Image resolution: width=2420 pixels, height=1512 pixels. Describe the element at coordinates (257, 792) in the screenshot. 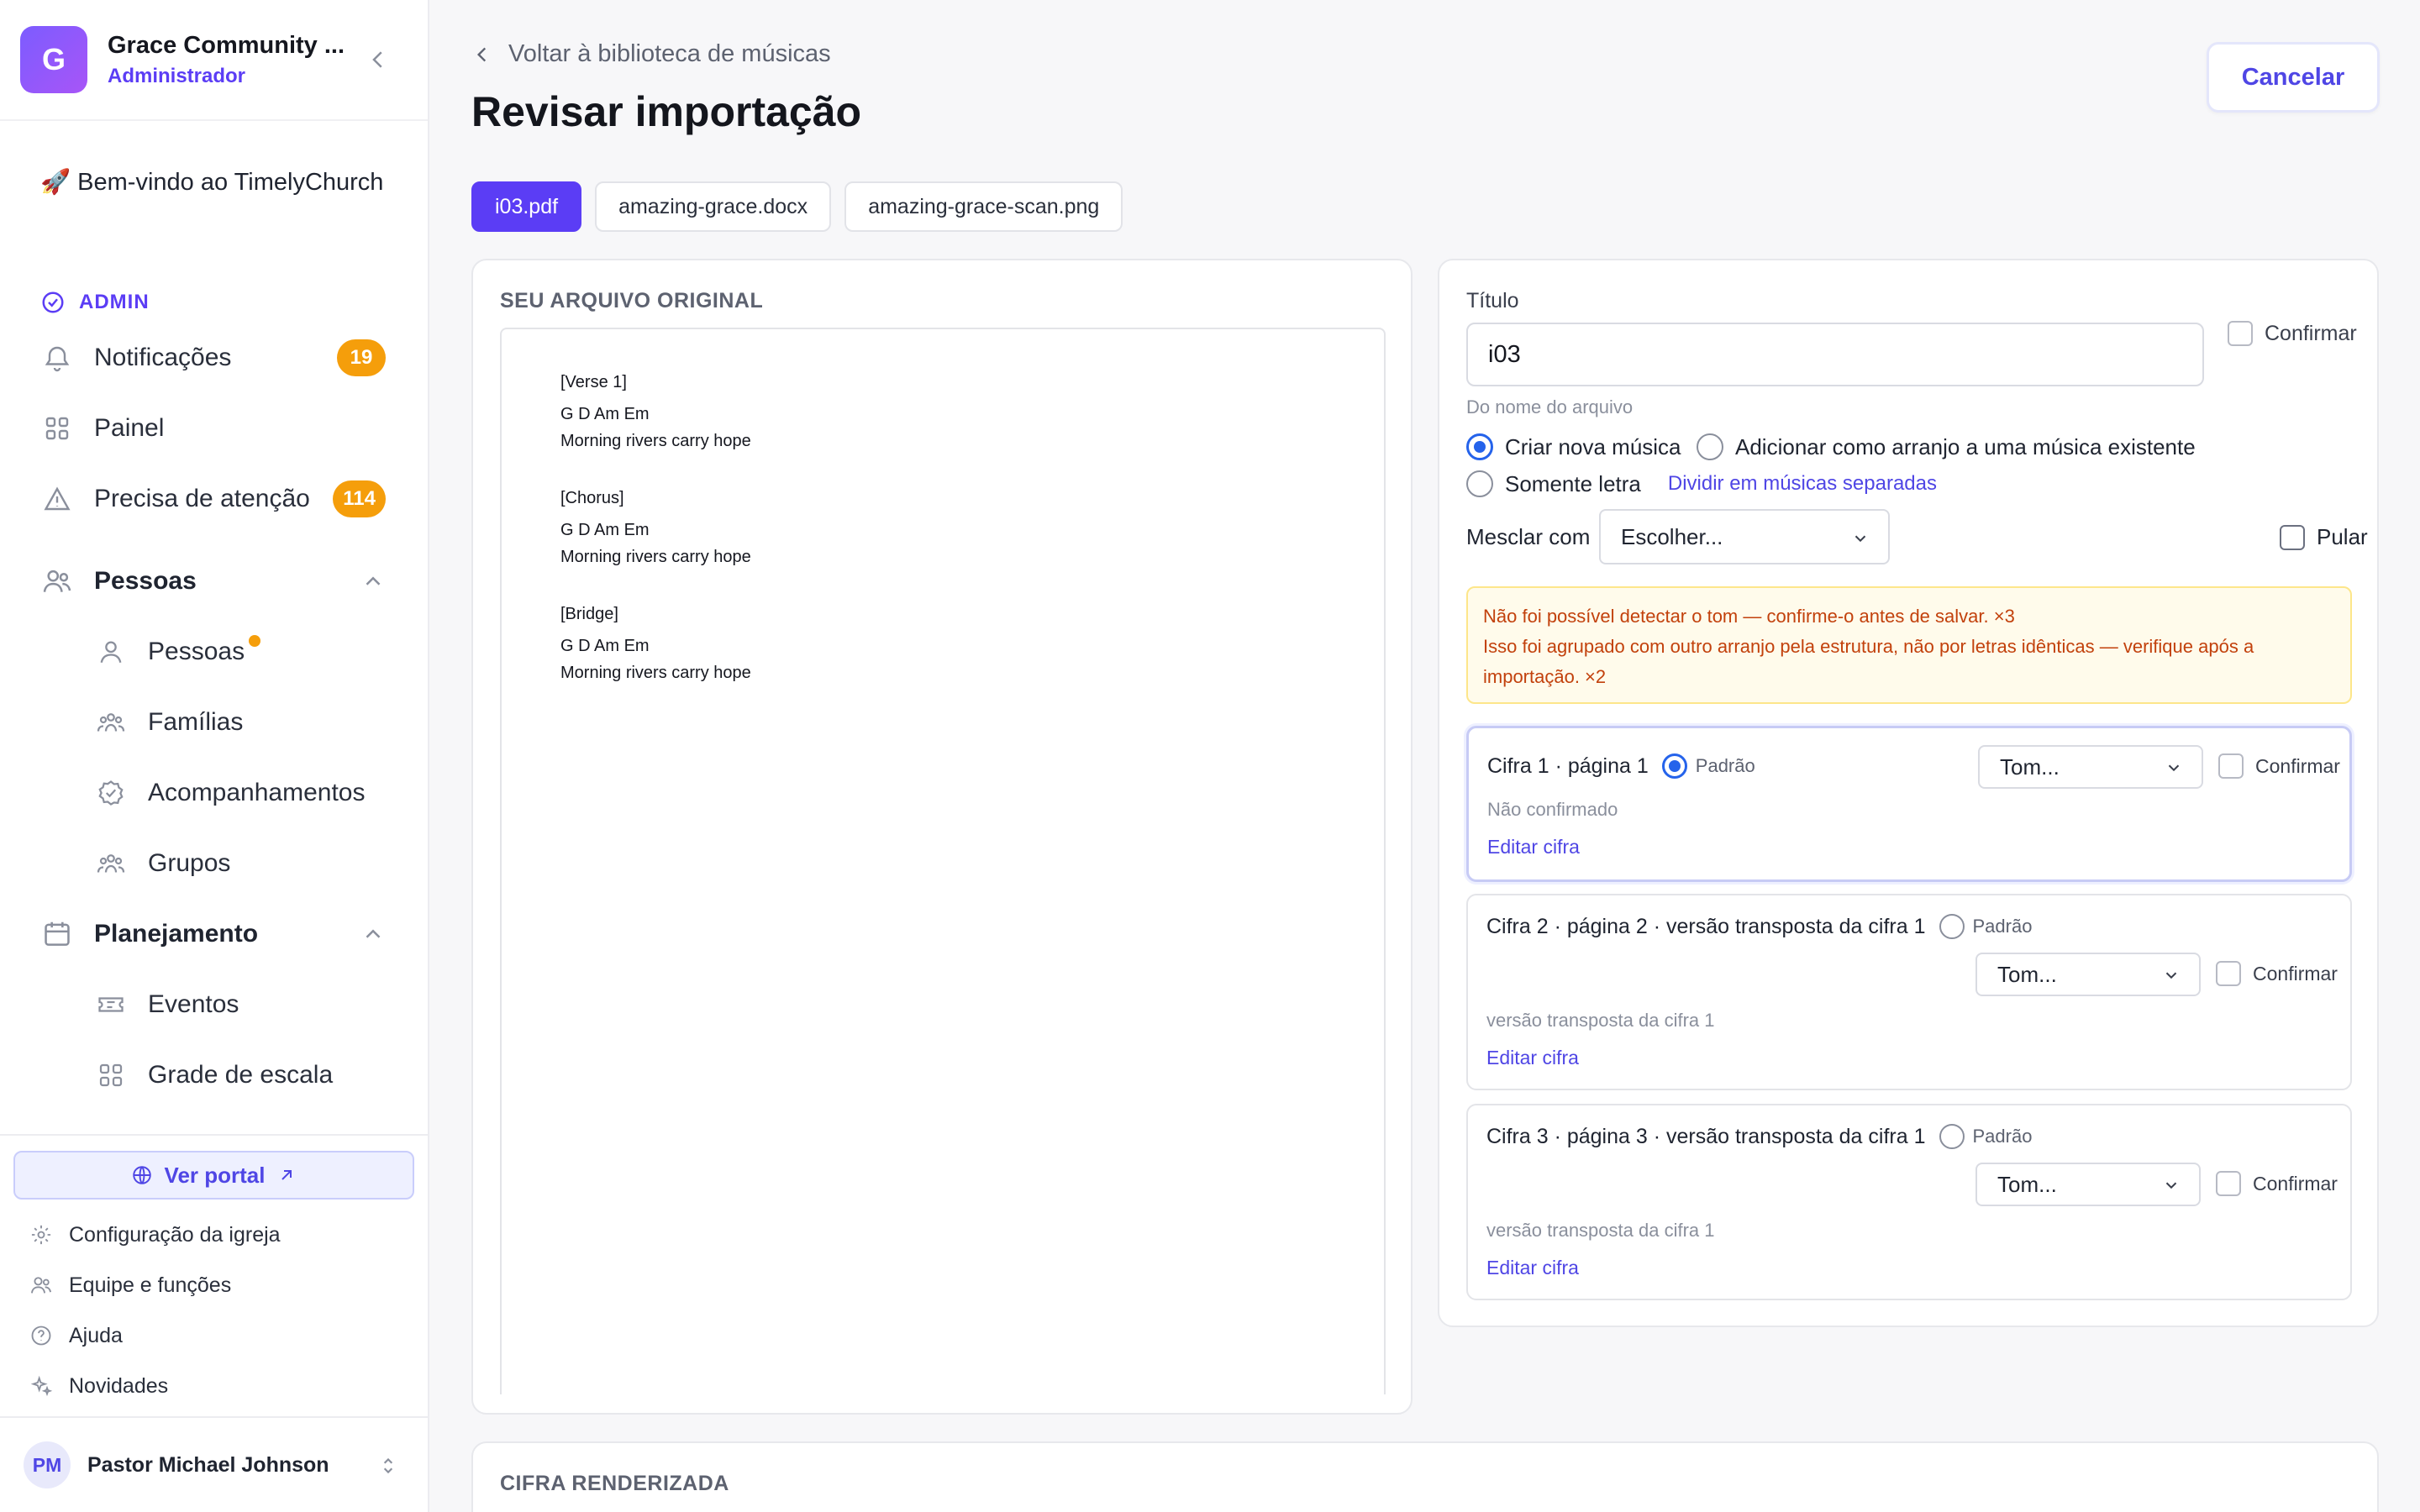

I see `sidebar-item-label: Acompanhamentos` at that location.